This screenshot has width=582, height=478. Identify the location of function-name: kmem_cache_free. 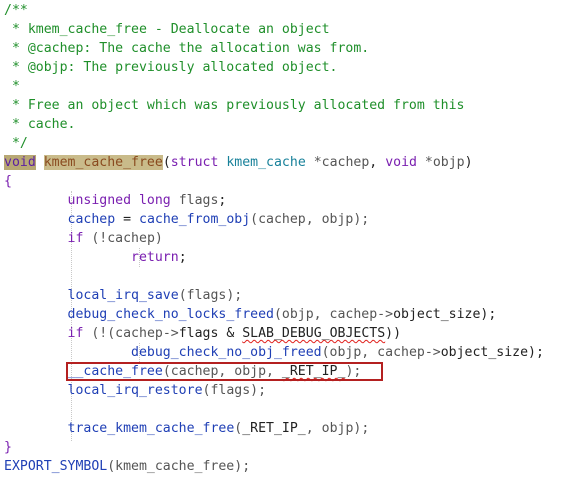
(103, 162).